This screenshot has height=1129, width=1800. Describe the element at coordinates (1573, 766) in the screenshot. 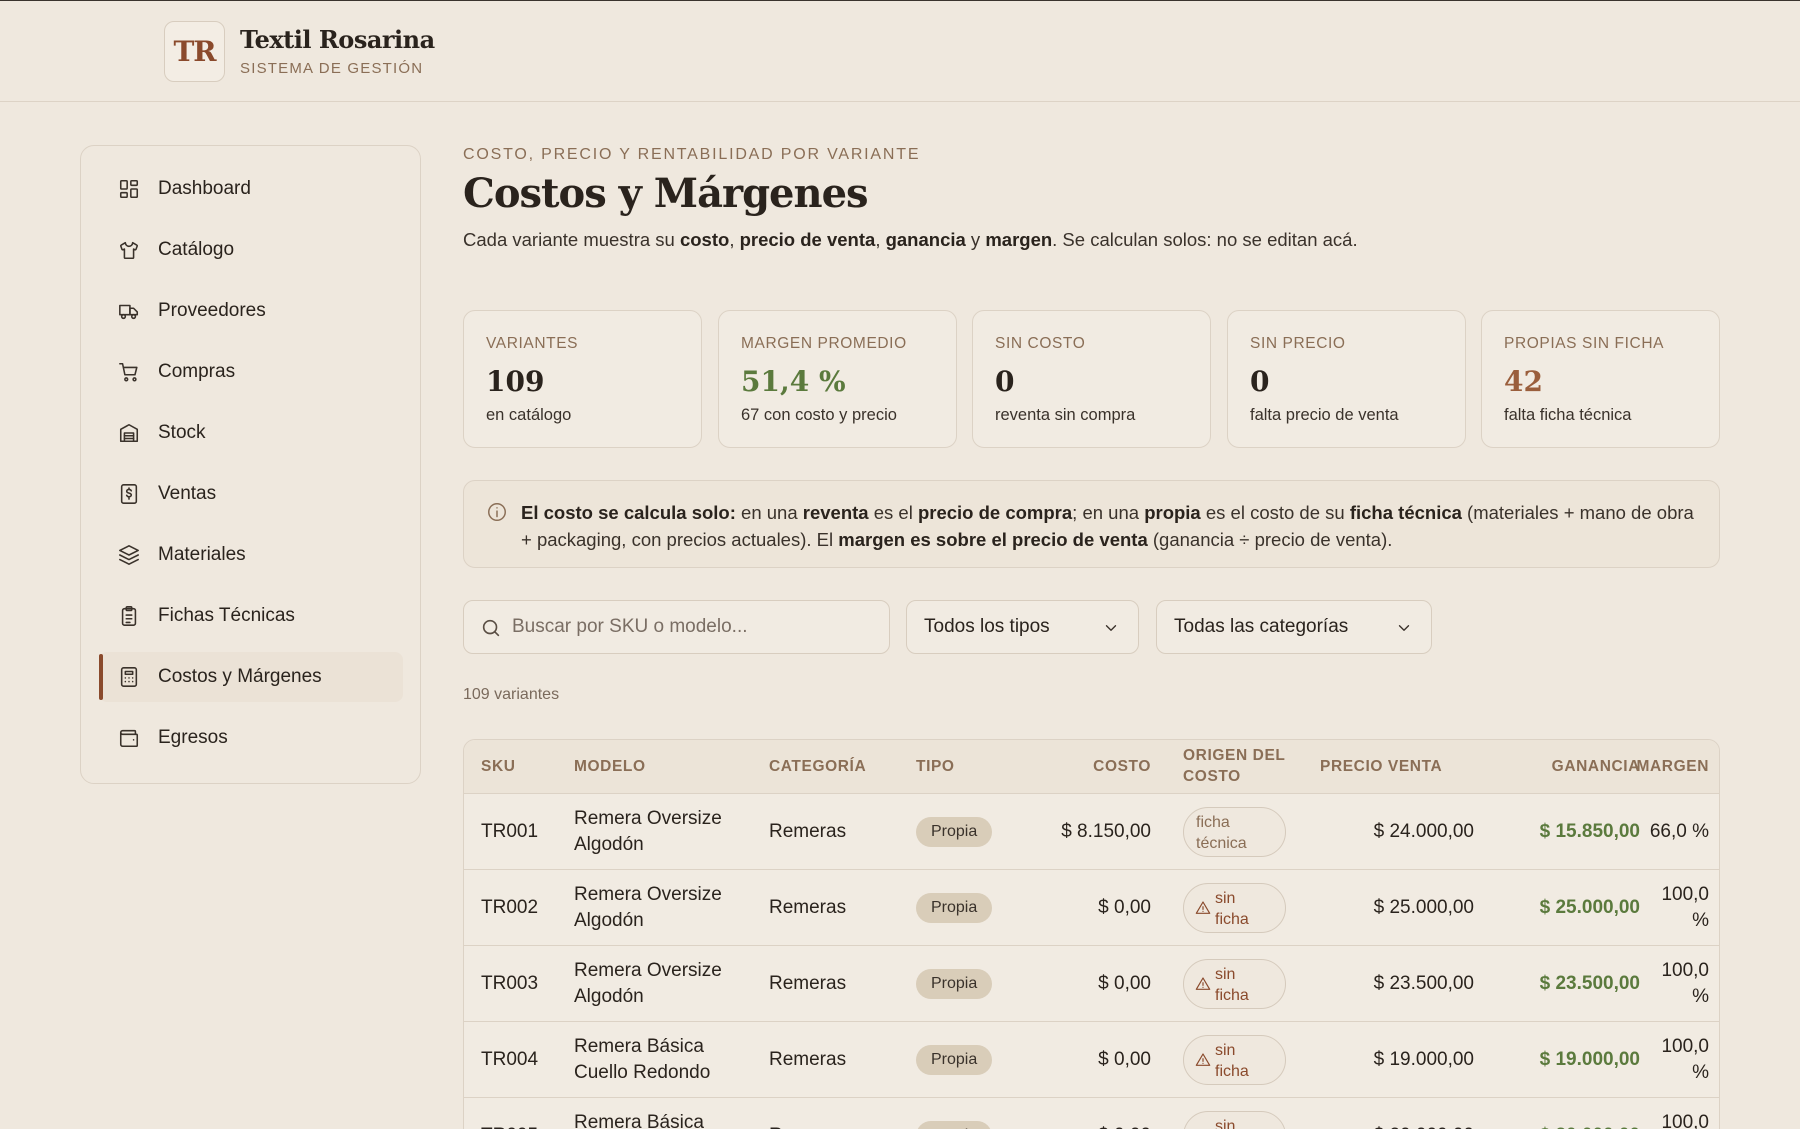

I see `col-header-ganancia: GANANCIA` at that location.